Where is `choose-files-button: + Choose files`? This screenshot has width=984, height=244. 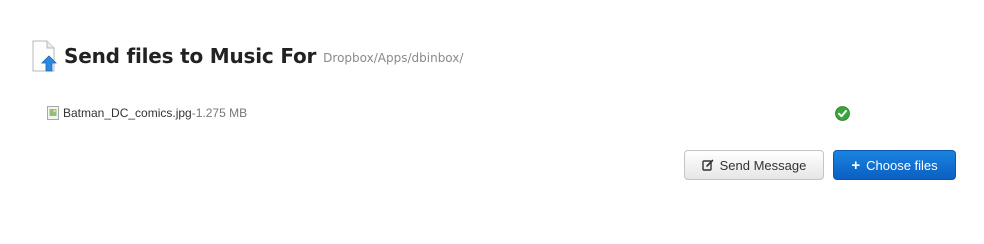 choose-files-button: + Choose files is located at coordinates (894, 165).